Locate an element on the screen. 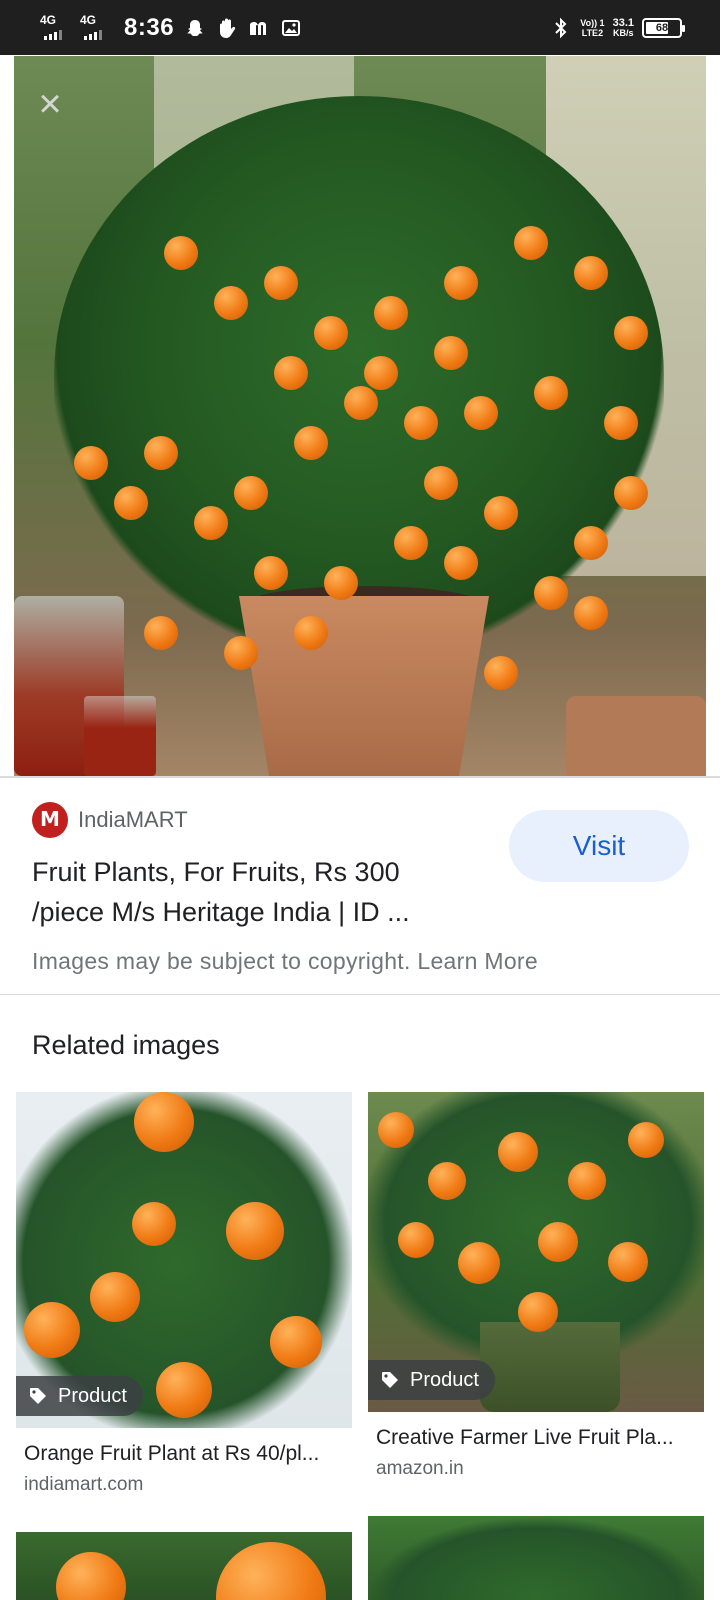  battery-icon: 68 is located at coordinates (663, 27).